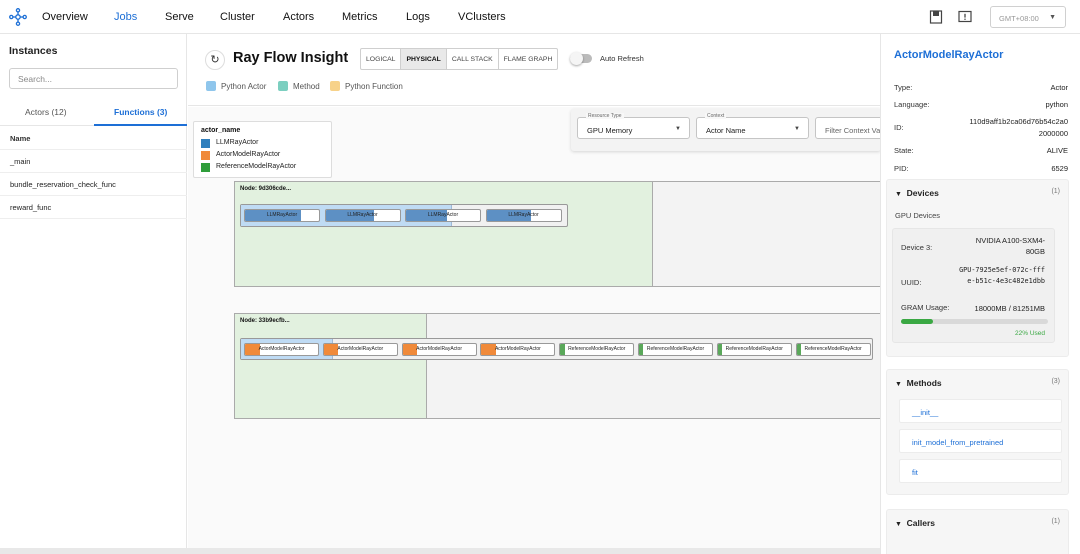 This screenshot has height=554, width=1080. Describe the element at coordinates (1059, 87) in the screenshot. I see `field-type-value: Actor` at that location.